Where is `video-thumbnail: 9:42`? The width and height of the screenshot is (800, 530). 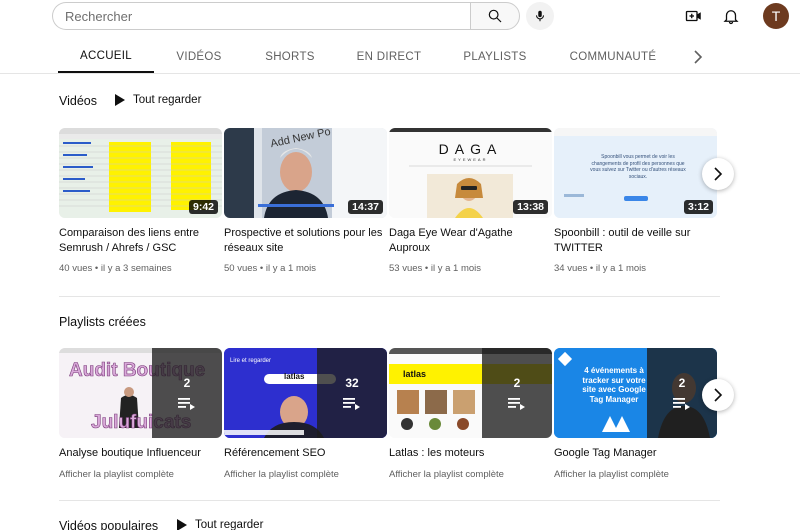 video-thumbnail: 9:42 is located at coordinates (140, 173).